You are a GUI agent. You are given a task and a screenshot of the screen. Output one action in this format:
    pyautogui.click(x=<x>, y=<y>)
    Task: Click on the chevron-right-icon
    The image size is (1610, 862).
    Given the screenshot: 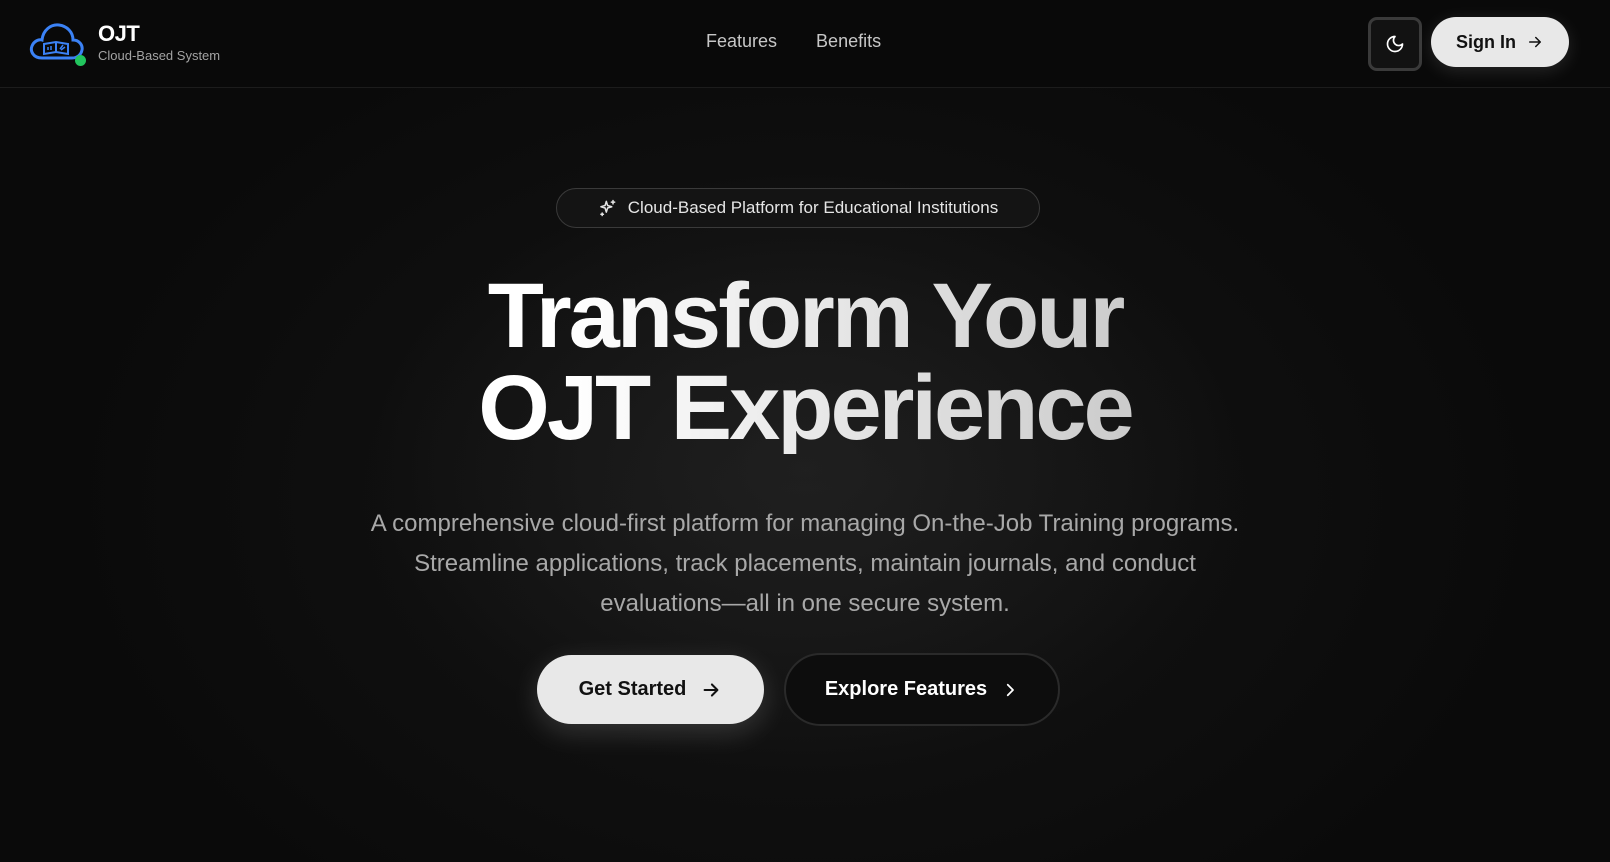 What is the action you would take?
    pyautogui.click(x=1010, y=689)
    